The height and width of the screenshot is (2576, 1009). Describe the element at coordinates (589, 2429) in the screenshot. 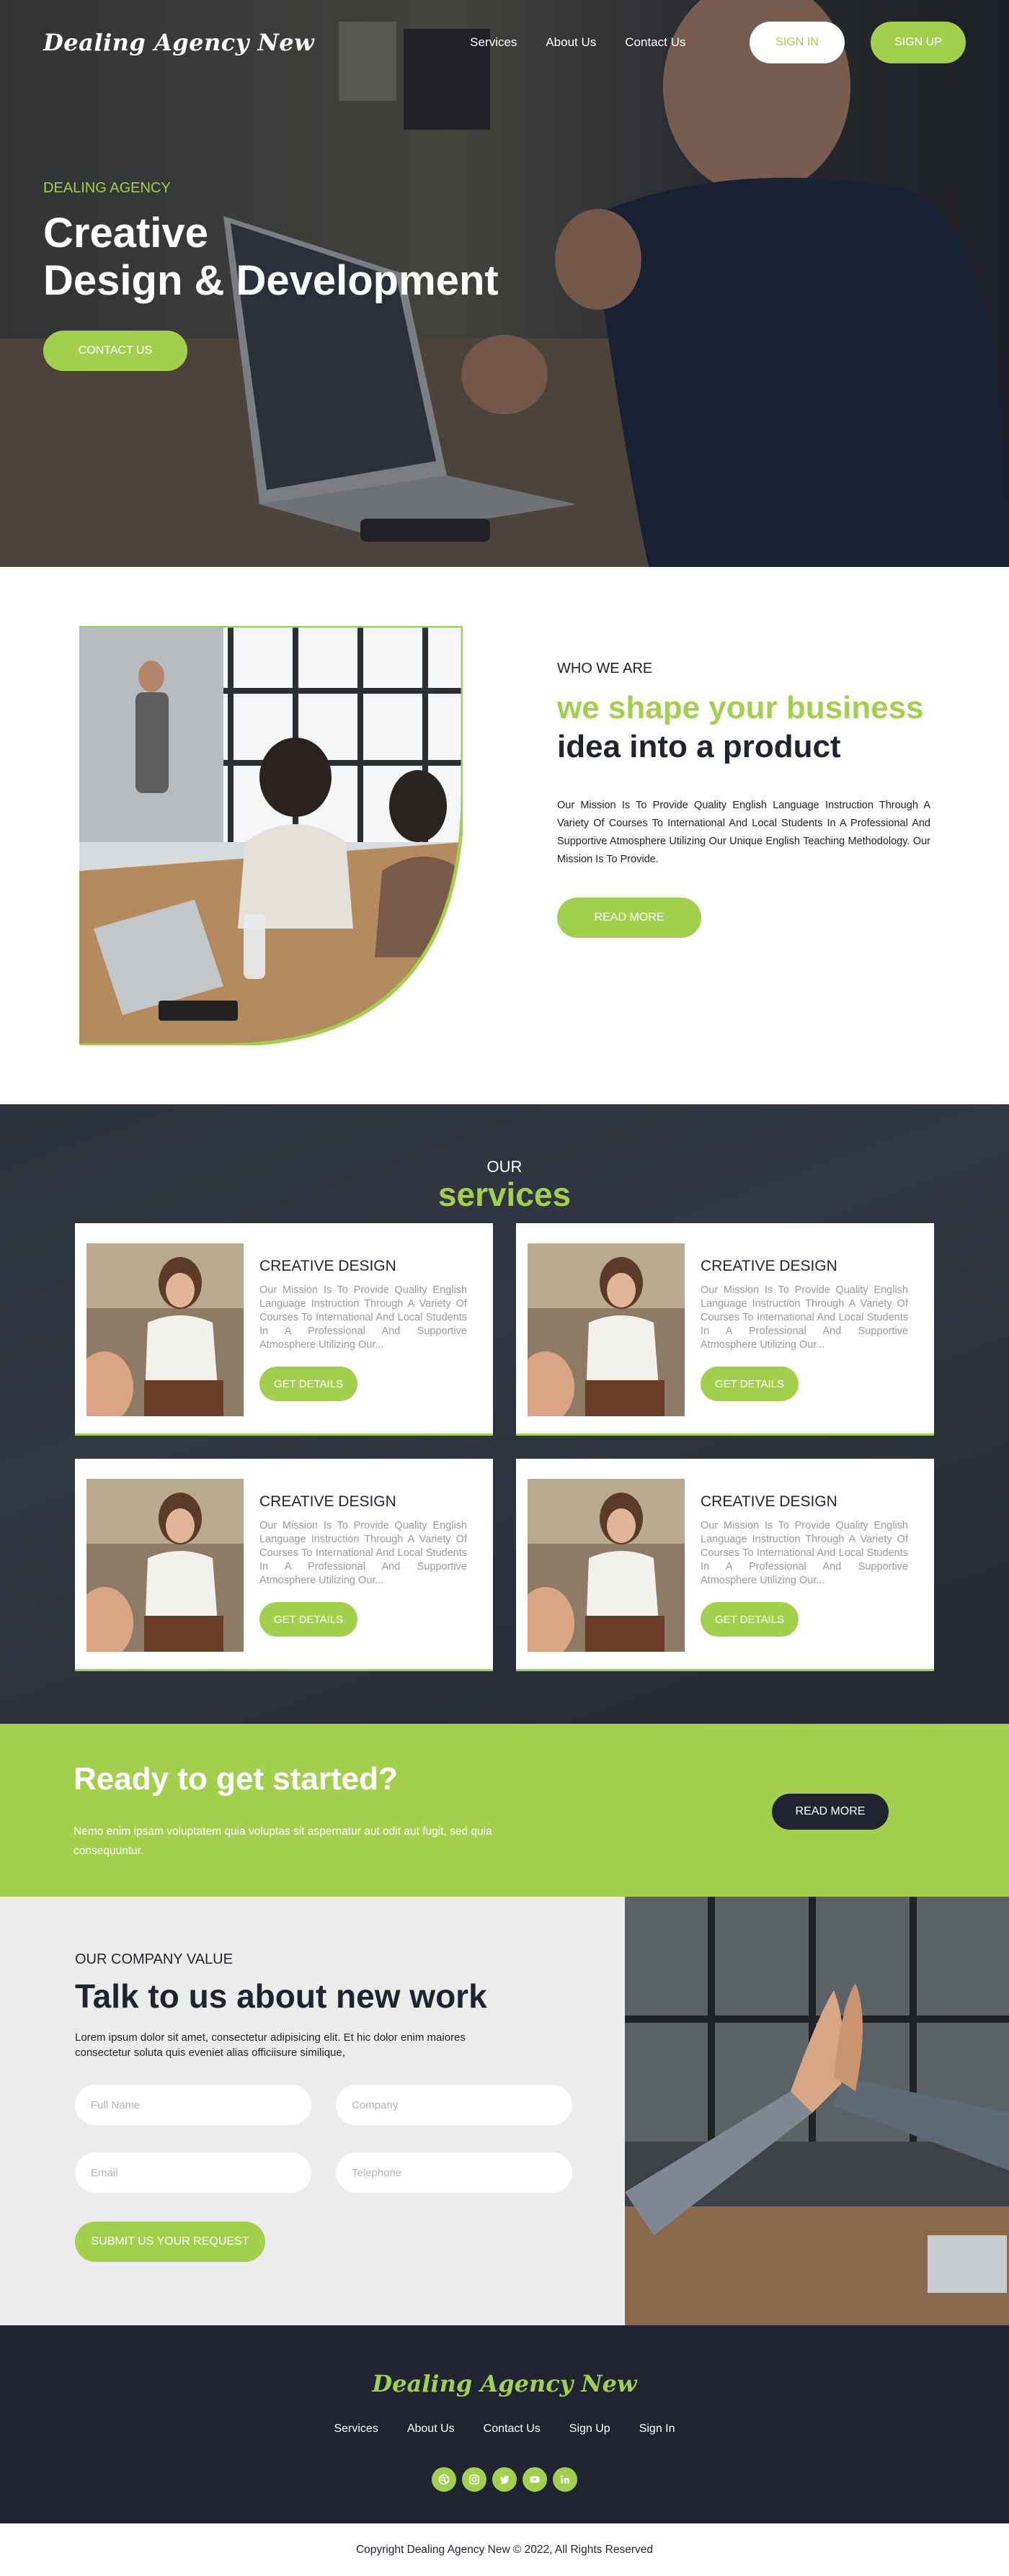

I see `footer-link-sign-up: Sign Up` at that location.